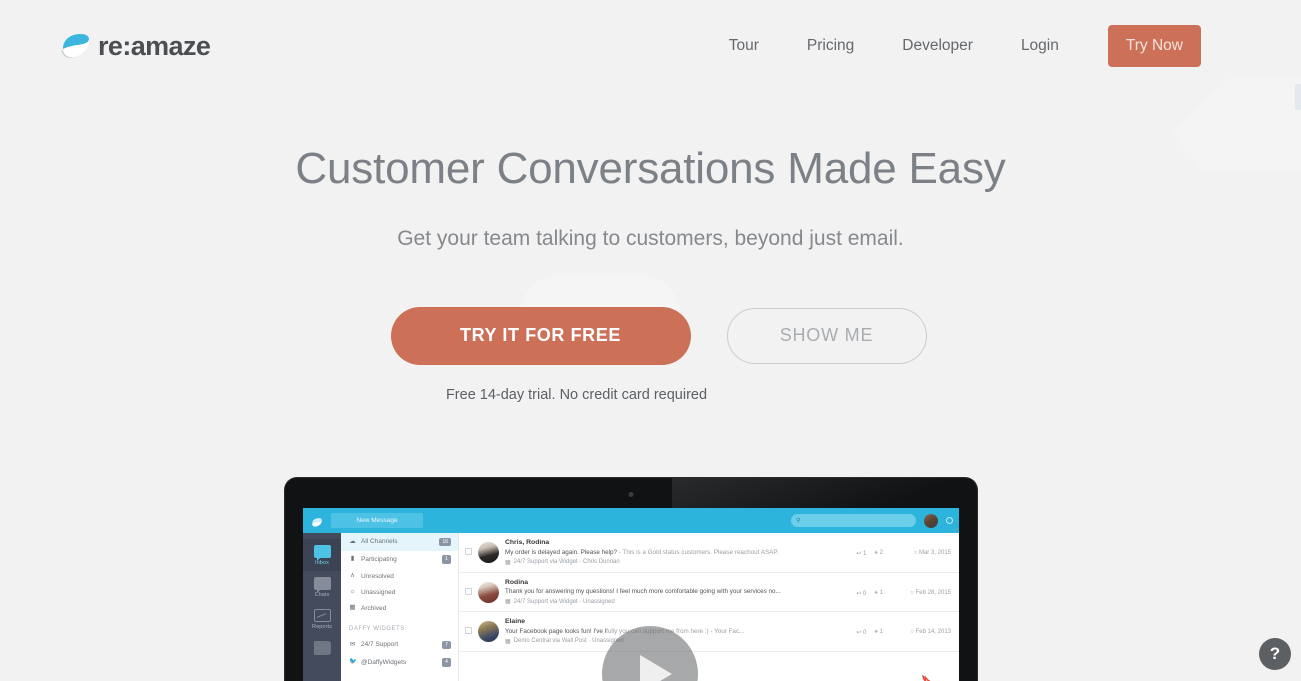  I want to click on channel-item-247-support: ✉ 24/7 Support 7, so click(399, 645).